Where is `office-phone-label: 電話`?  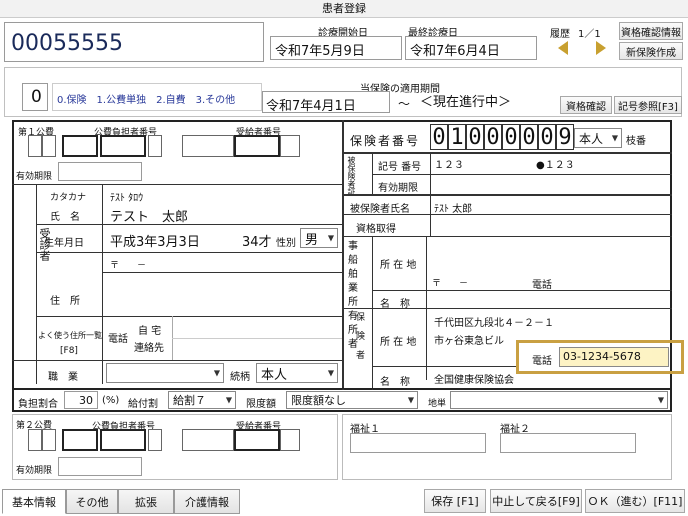 office-phone-label: 電話 is located at coordinates (542, 285).